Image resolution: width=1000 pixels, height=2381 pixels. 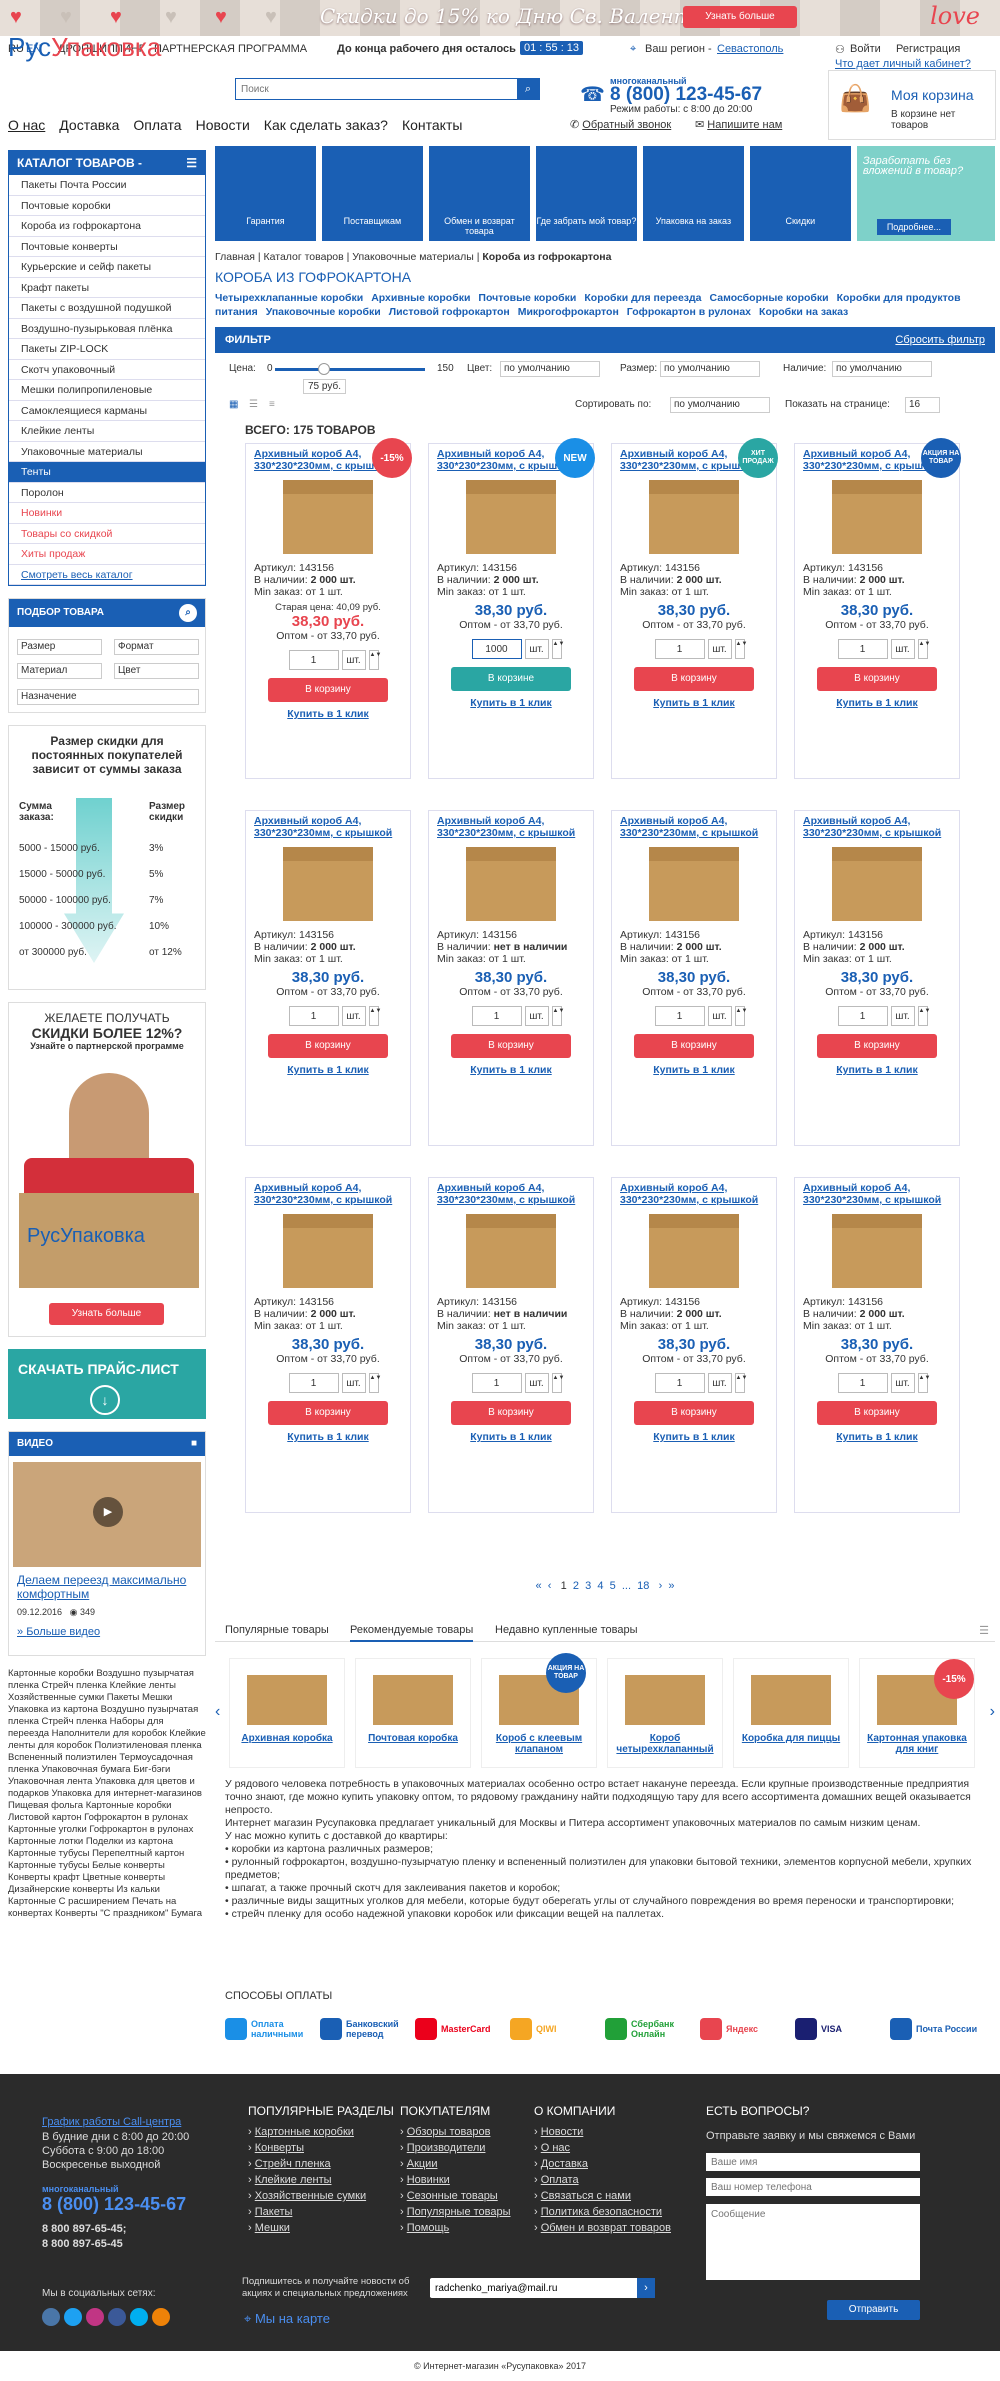 I want to click on page-link: 1, so click(x=564, y=1586).